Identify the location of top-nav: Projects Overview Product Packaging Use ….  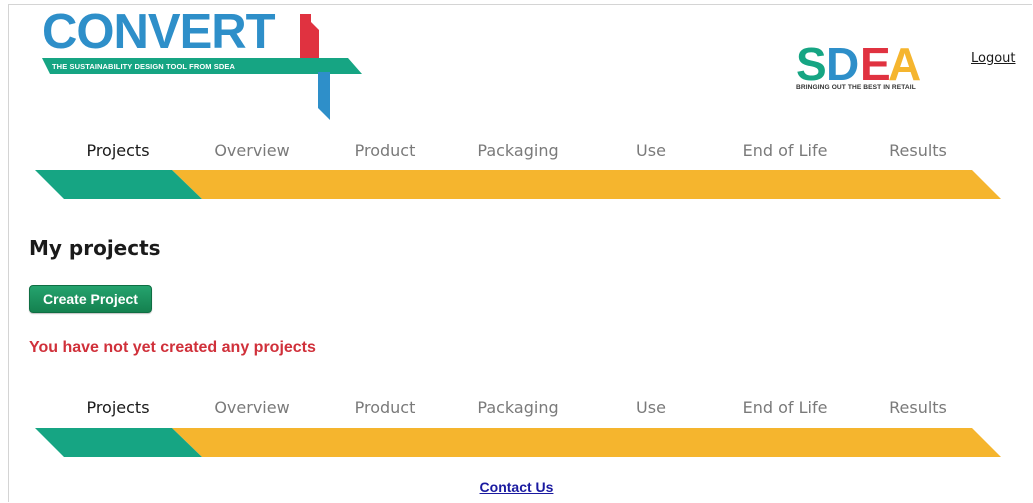
(516, 170).